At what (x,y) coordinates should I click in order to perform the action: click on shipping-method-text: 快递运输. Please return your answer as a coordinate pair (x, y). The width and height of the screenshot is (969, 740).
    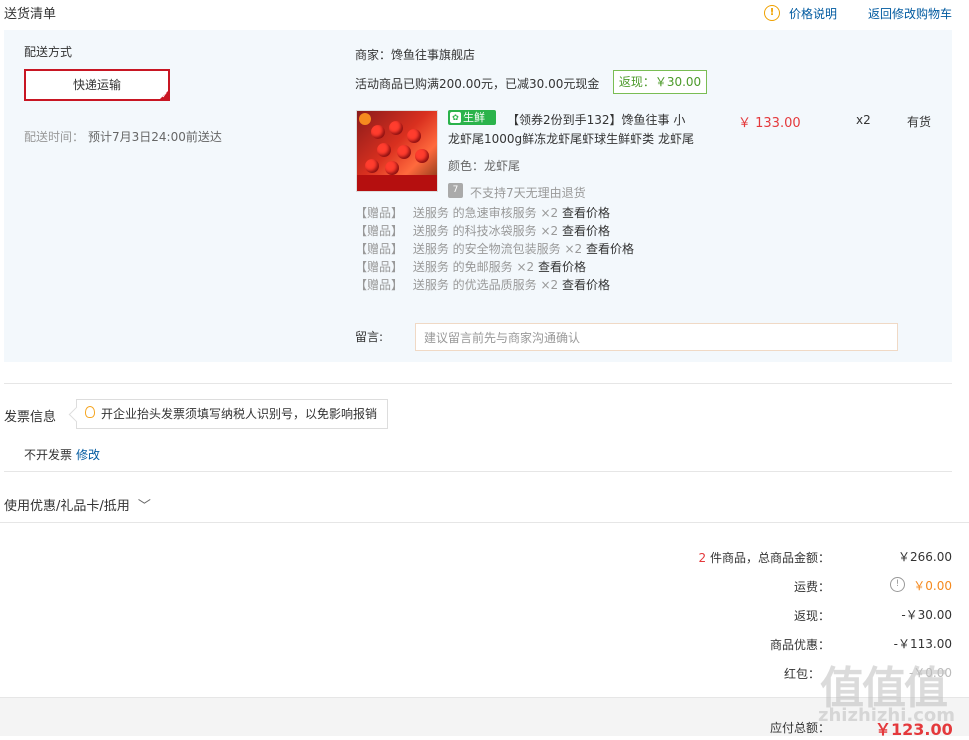
    Looking at the image, I should click on (96, 85).